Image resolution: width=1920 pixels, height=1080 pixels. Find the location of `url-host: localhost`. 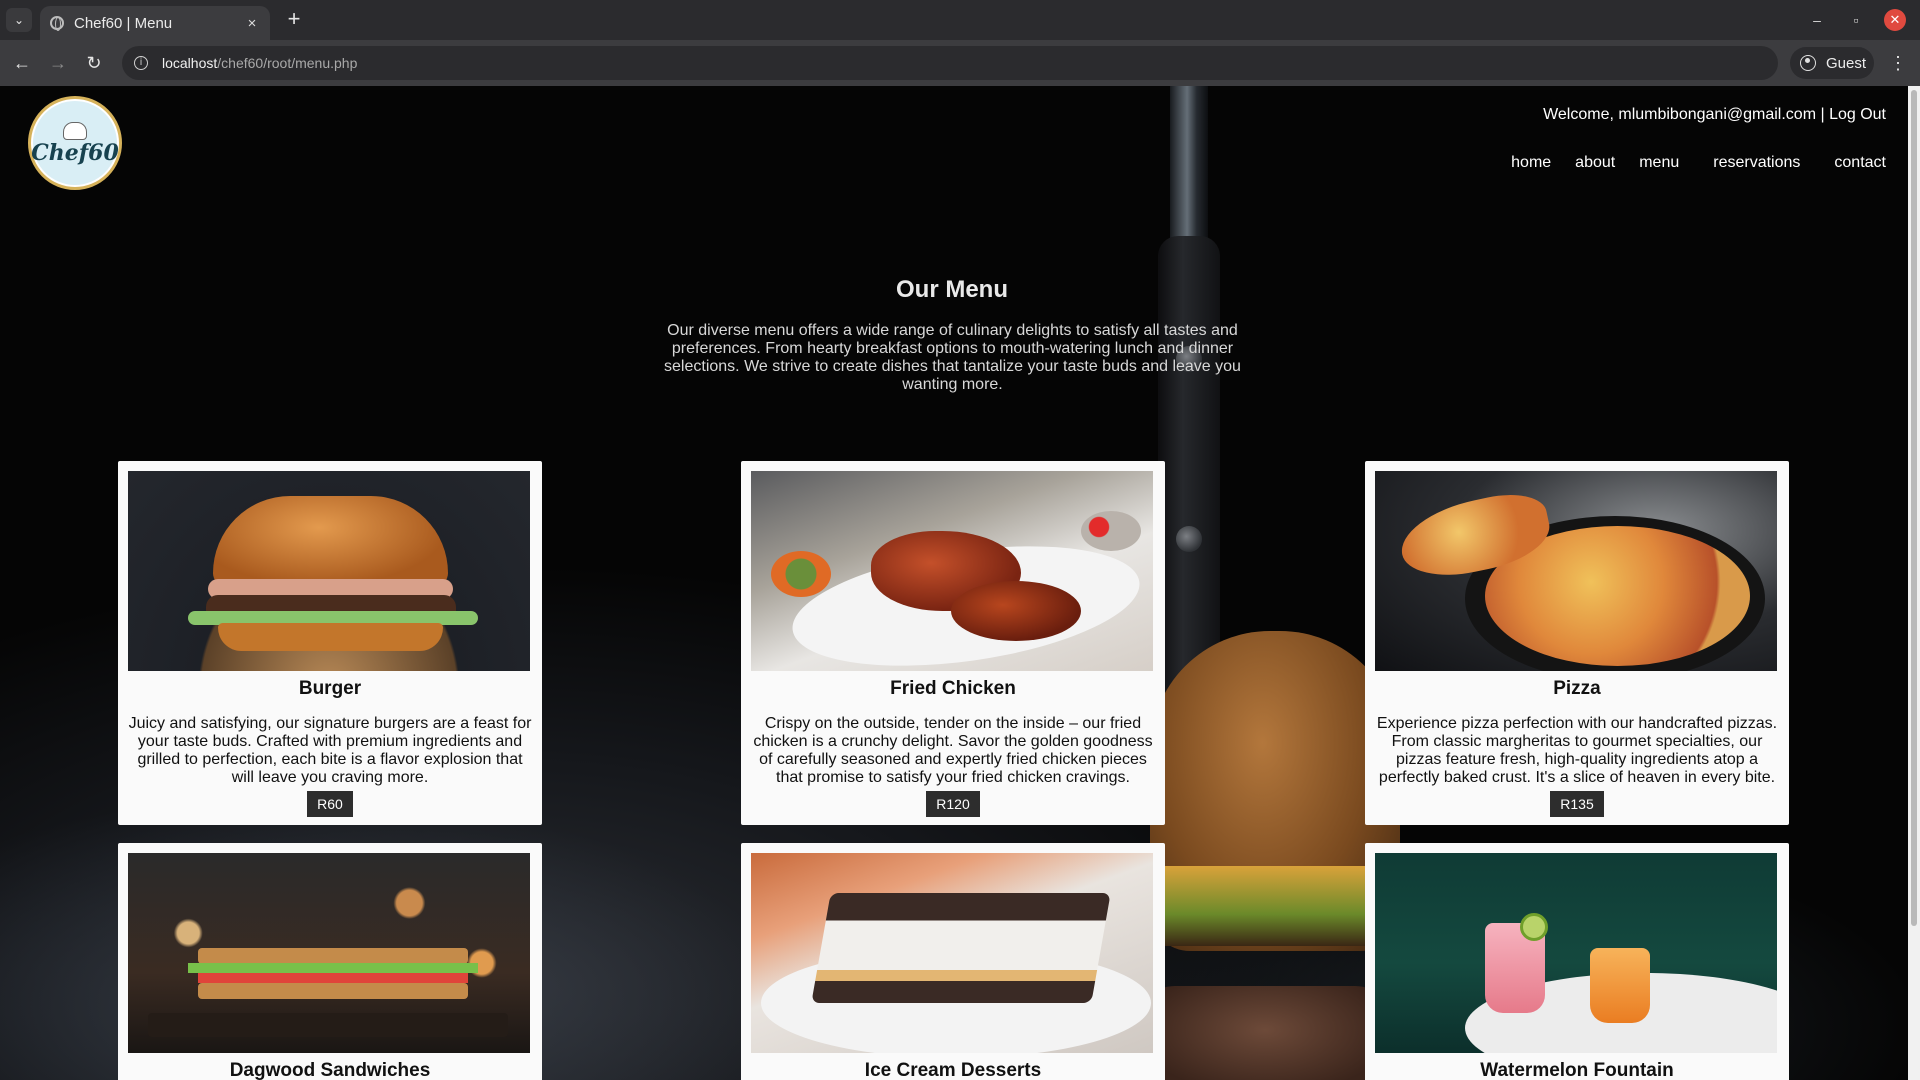

url-host: localhost is located at coordinates (190, 63).